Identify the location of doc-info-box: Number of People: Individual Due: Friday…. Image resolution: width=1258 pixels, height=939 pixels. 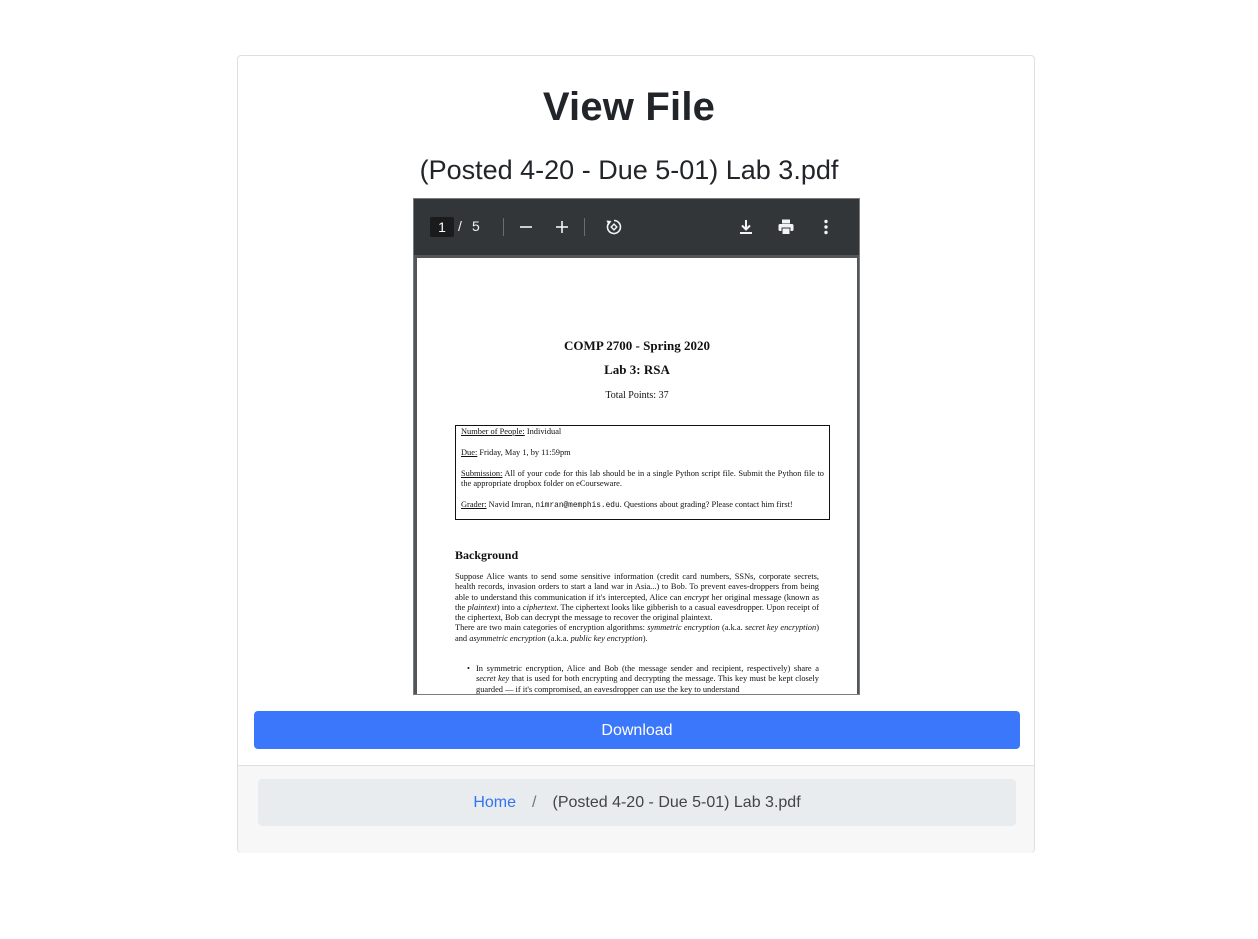
(642, 472).